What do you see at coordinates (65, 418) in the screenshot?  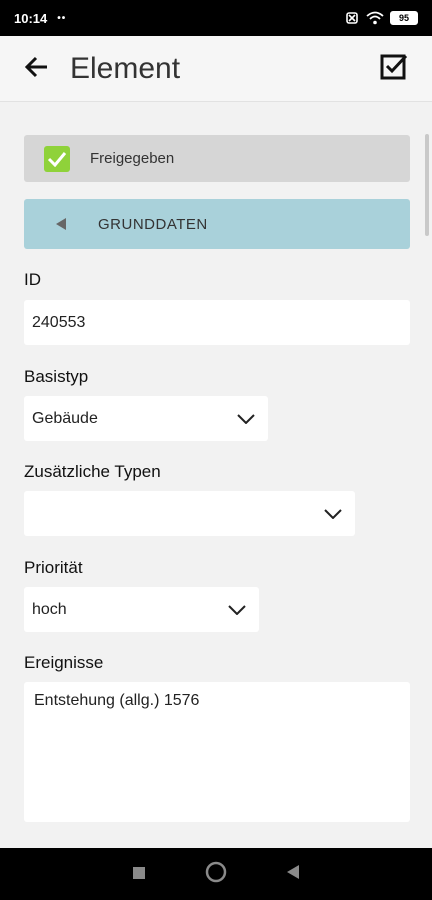 I see `basistyp-value: Gebäude` at bounding box center [65, 418].